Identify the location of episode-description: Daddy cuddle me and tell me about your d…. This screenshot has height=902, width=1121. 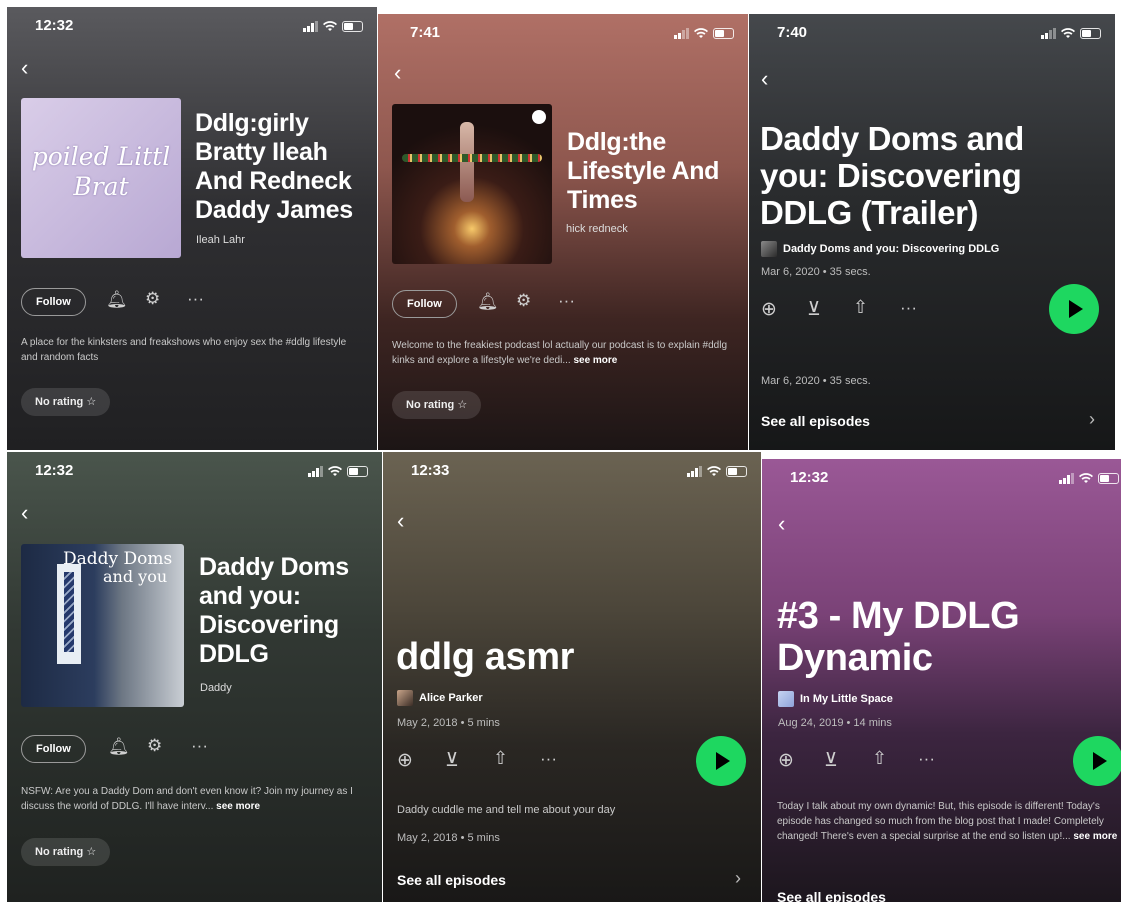
(506, 810).